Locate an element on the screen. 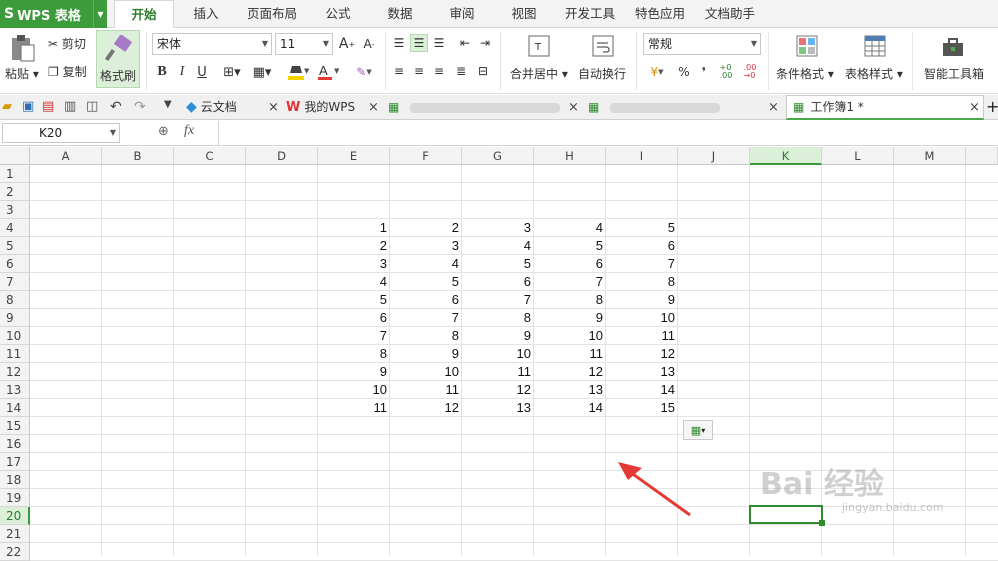  row-header-22: 22 is located at coordinates (15, 552).